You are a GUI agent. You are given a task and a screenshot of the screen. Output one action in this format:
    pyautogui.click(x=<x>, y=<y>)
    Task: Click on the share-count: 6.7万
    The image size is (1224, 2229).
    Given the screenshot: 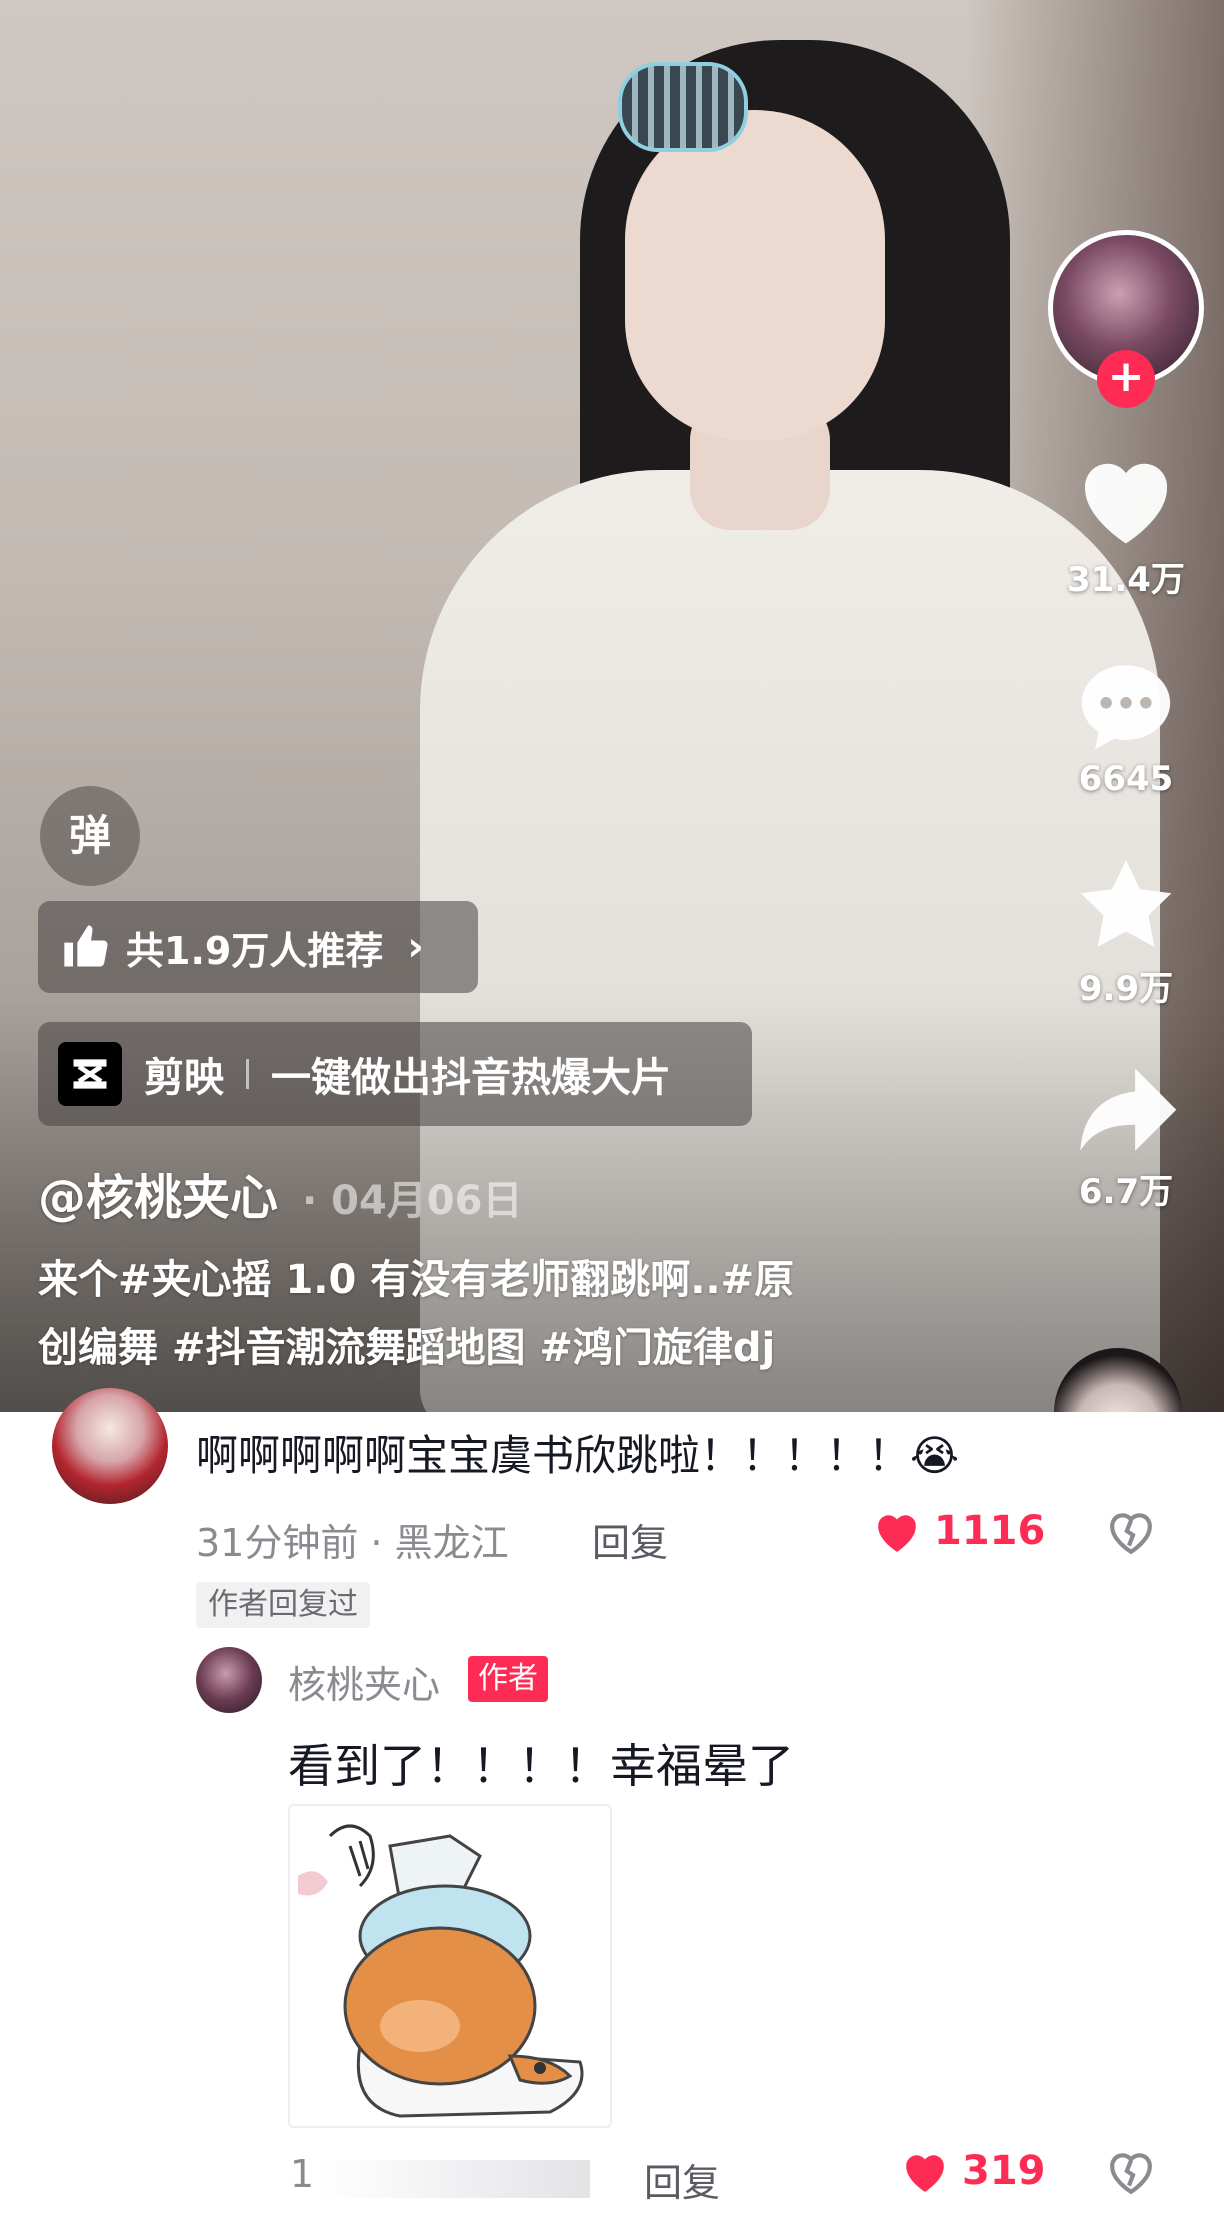 What is the action you would take?
    pyautogui.click(x=1126, y=1192)
    